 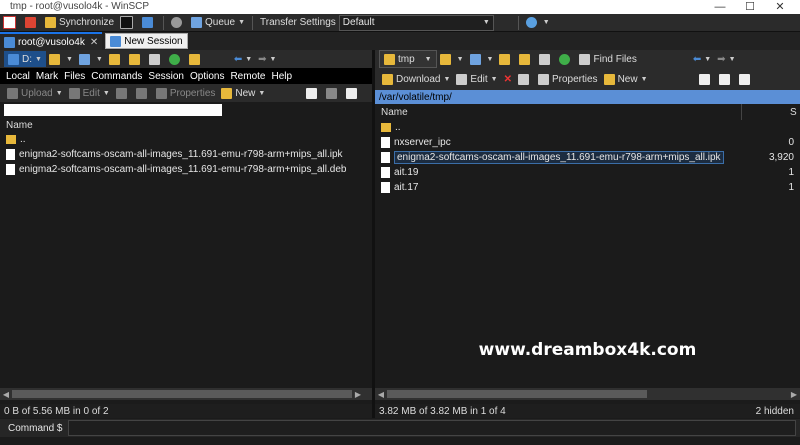 What do you see at coordinates (178, 23) in the screenshot?
I see `preferences-button` at bounding box center [178, 23].